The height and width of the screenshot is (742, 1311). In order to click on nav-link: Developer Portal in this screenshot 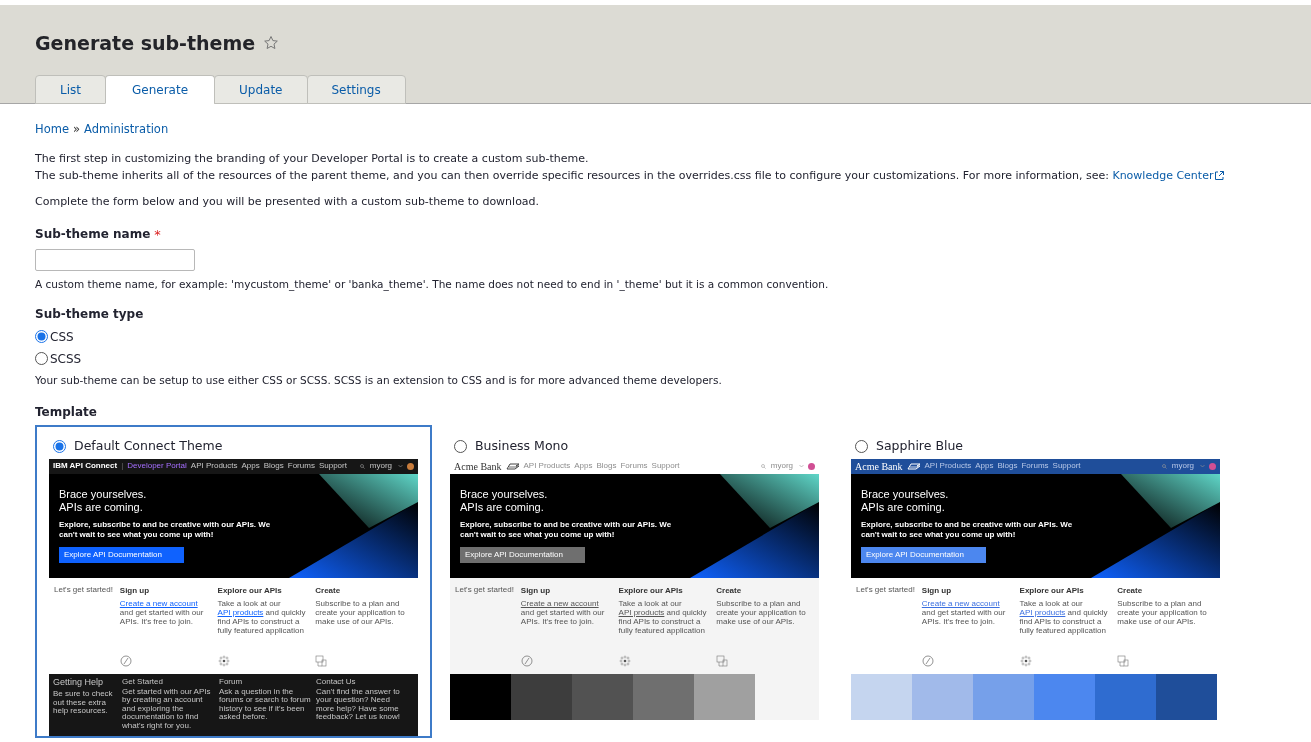, I will do `click(157, 466)`.